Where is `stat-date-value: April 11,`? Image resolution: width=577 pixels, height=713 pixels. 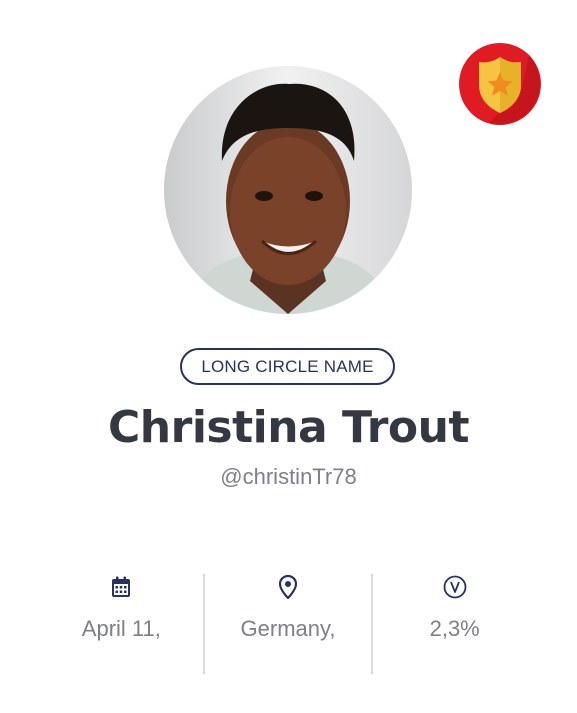 stat-date-value: April 11, is located at coordinates (121, 628).